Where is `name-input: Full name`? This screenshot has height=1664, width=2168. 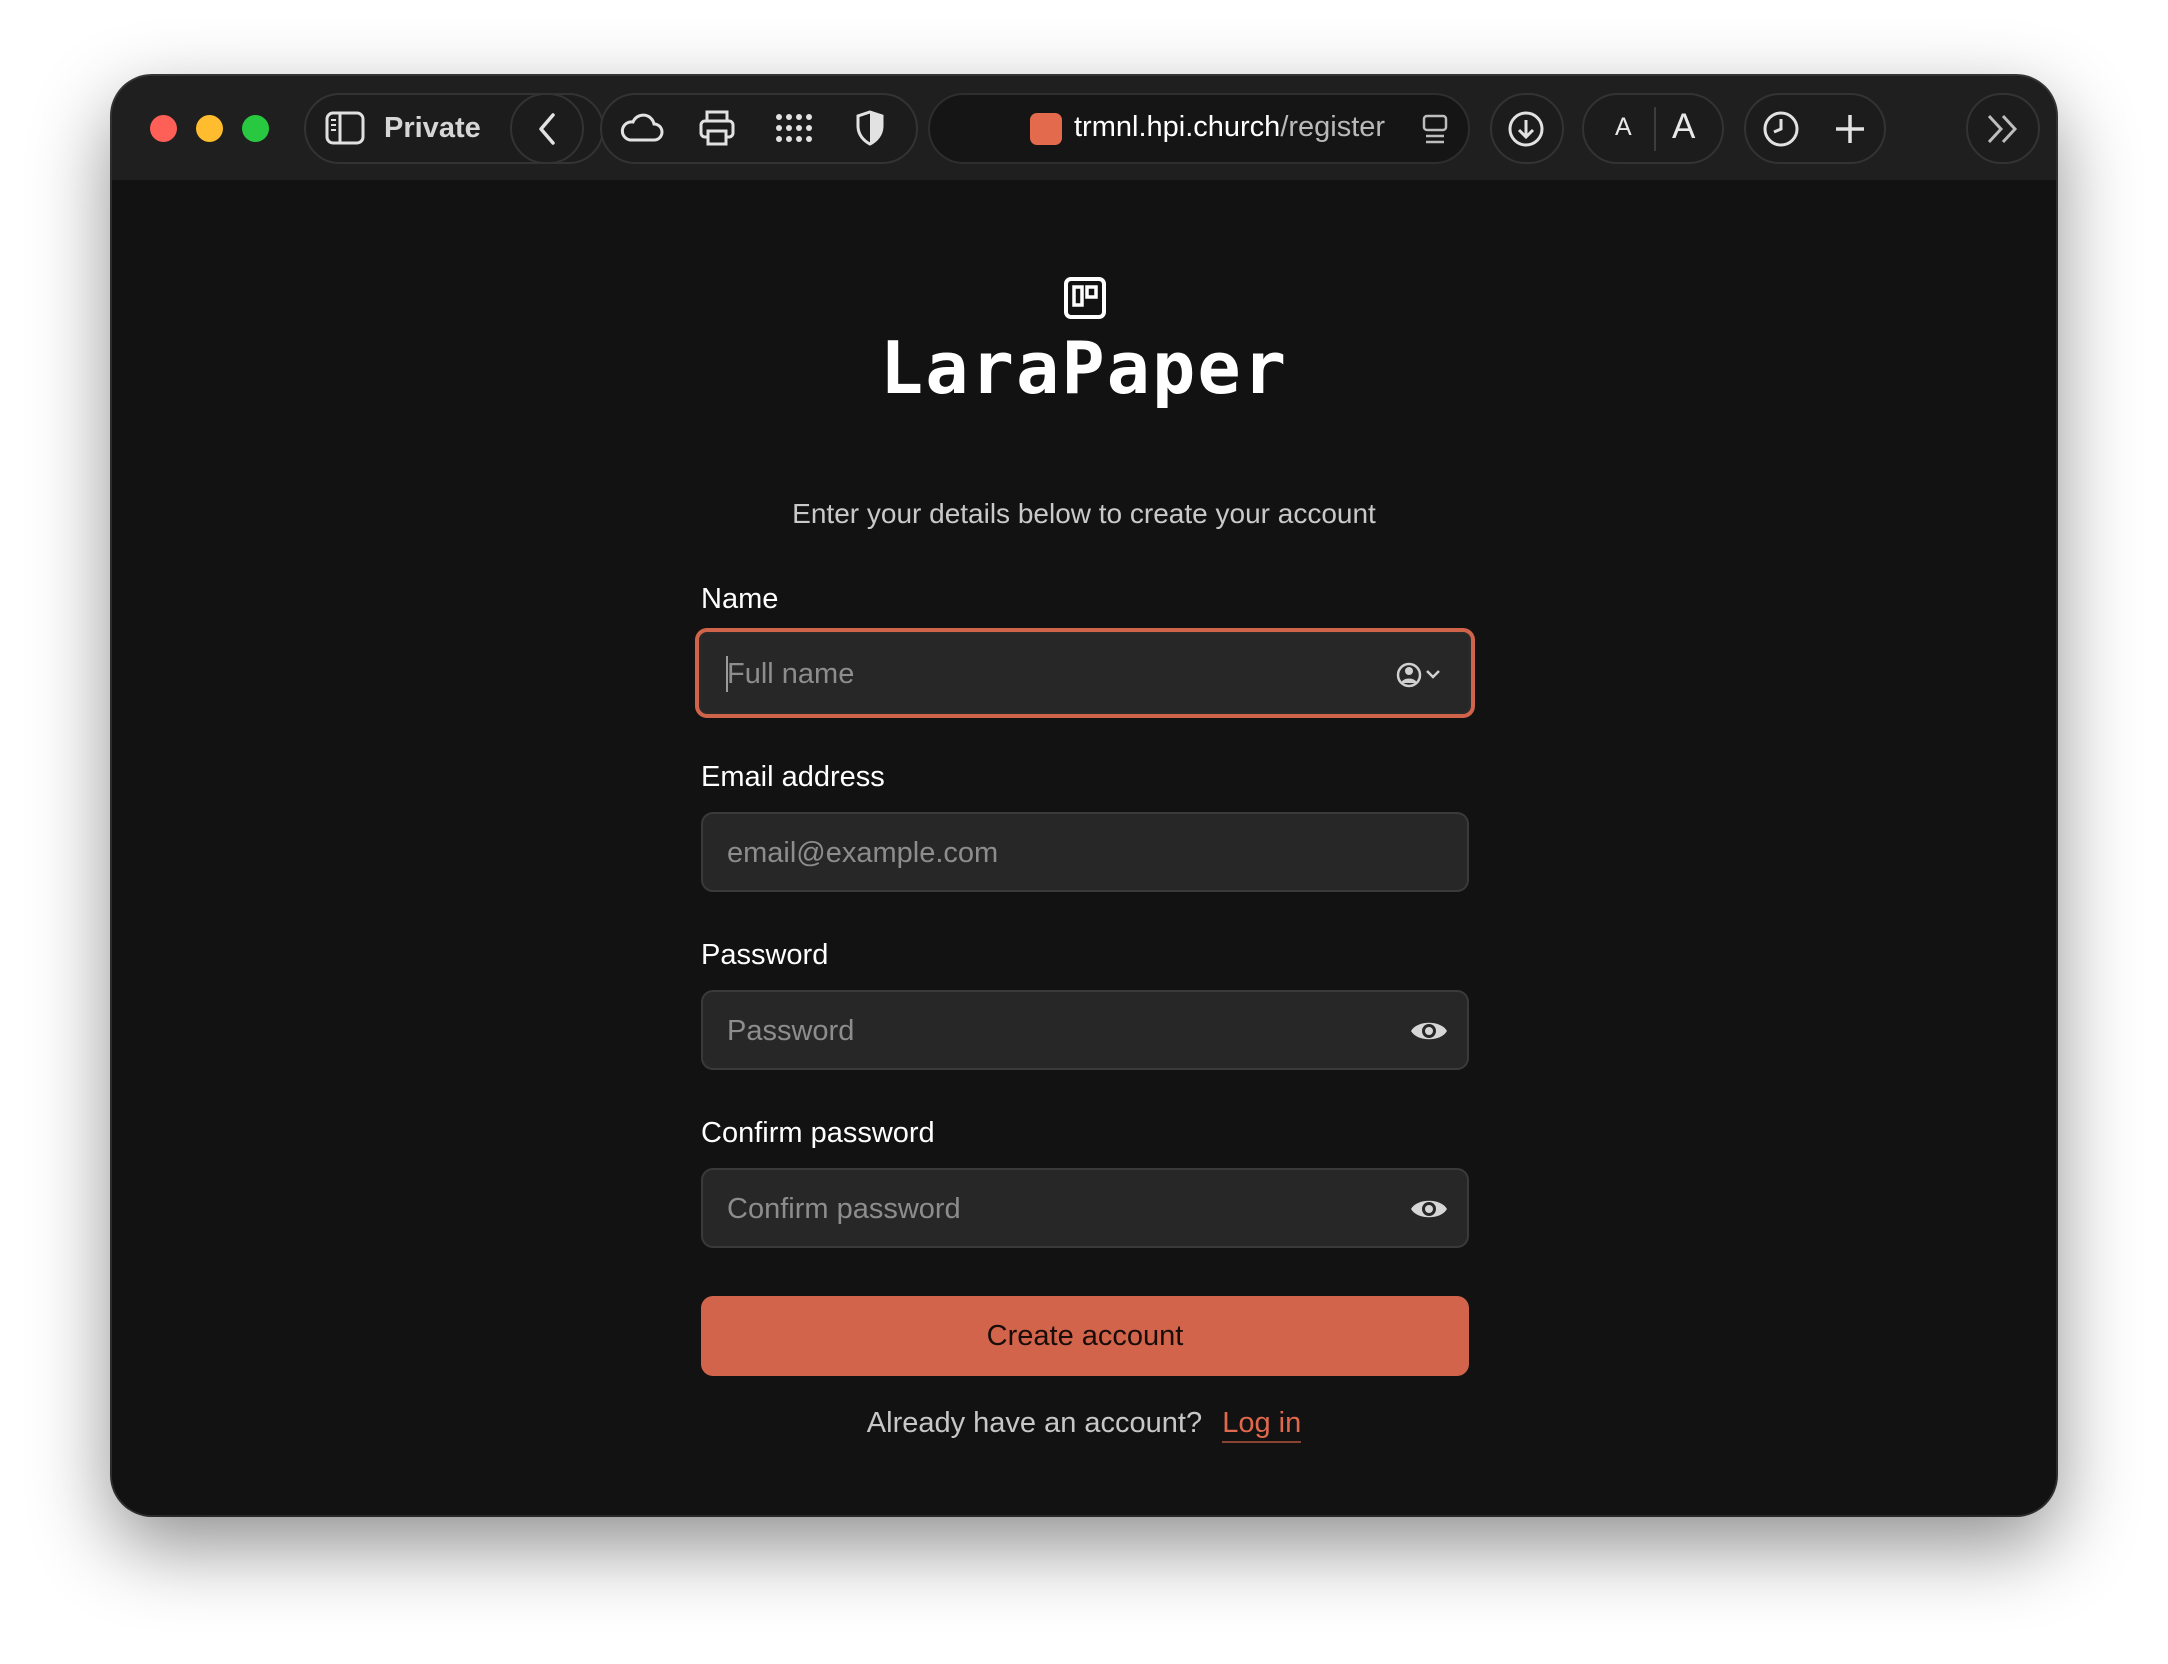 name-input: Full name is located at coordinates (1085, 673).